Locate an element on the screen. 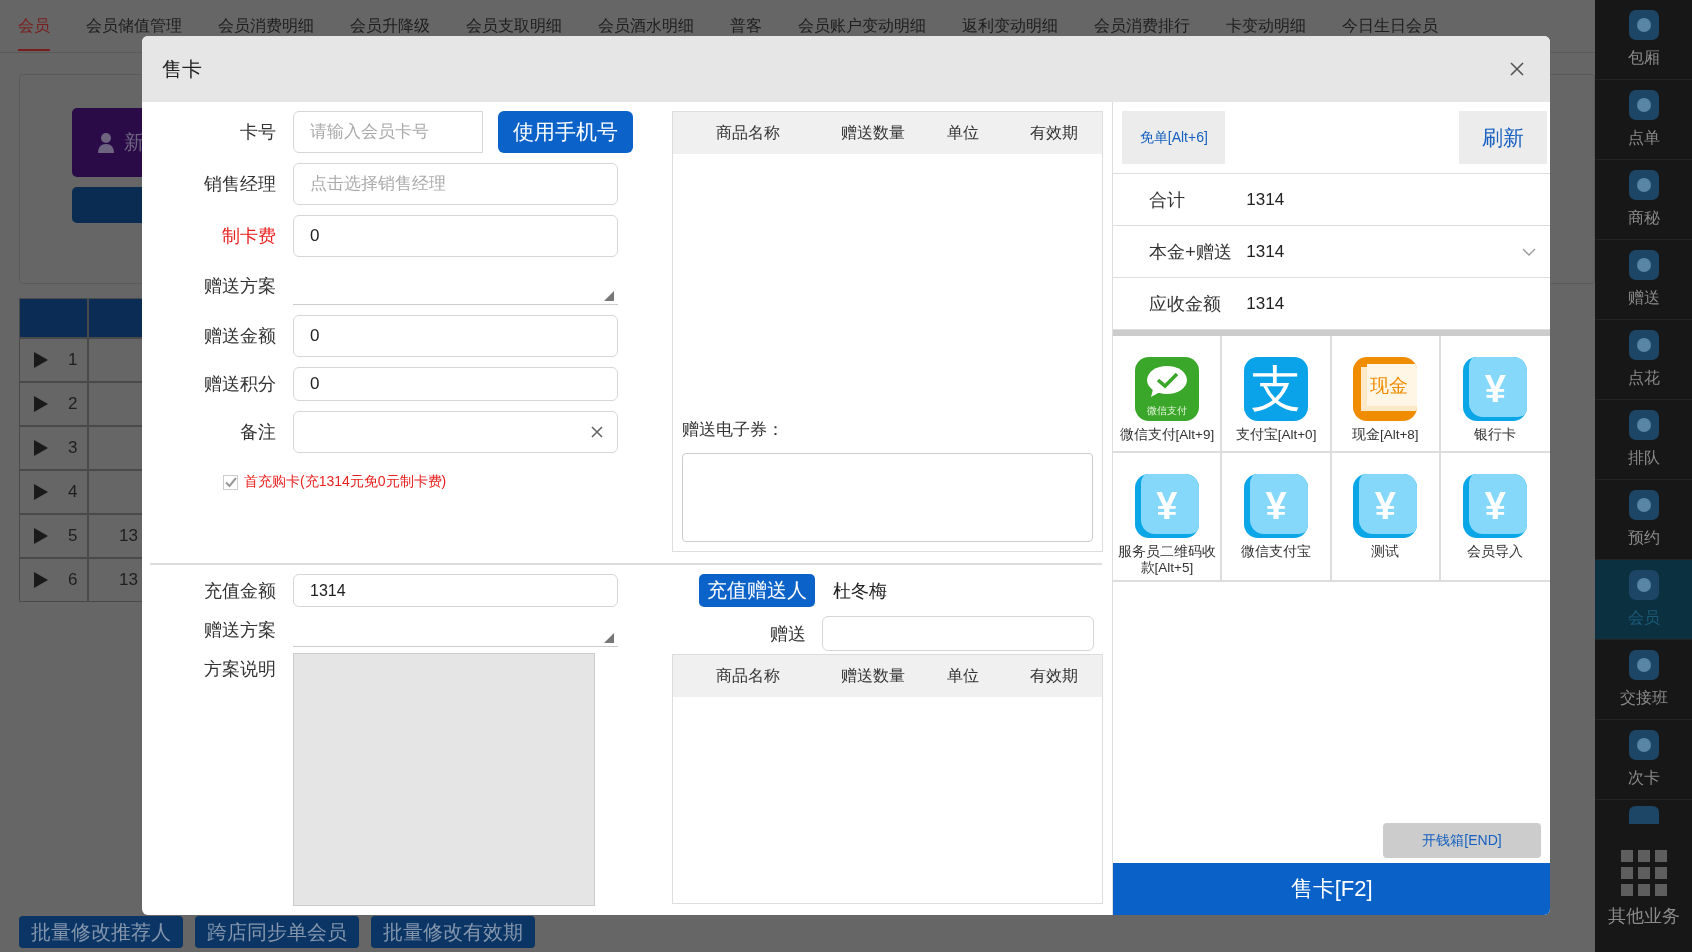  grid-icon is located at coordinates (1643, 872).